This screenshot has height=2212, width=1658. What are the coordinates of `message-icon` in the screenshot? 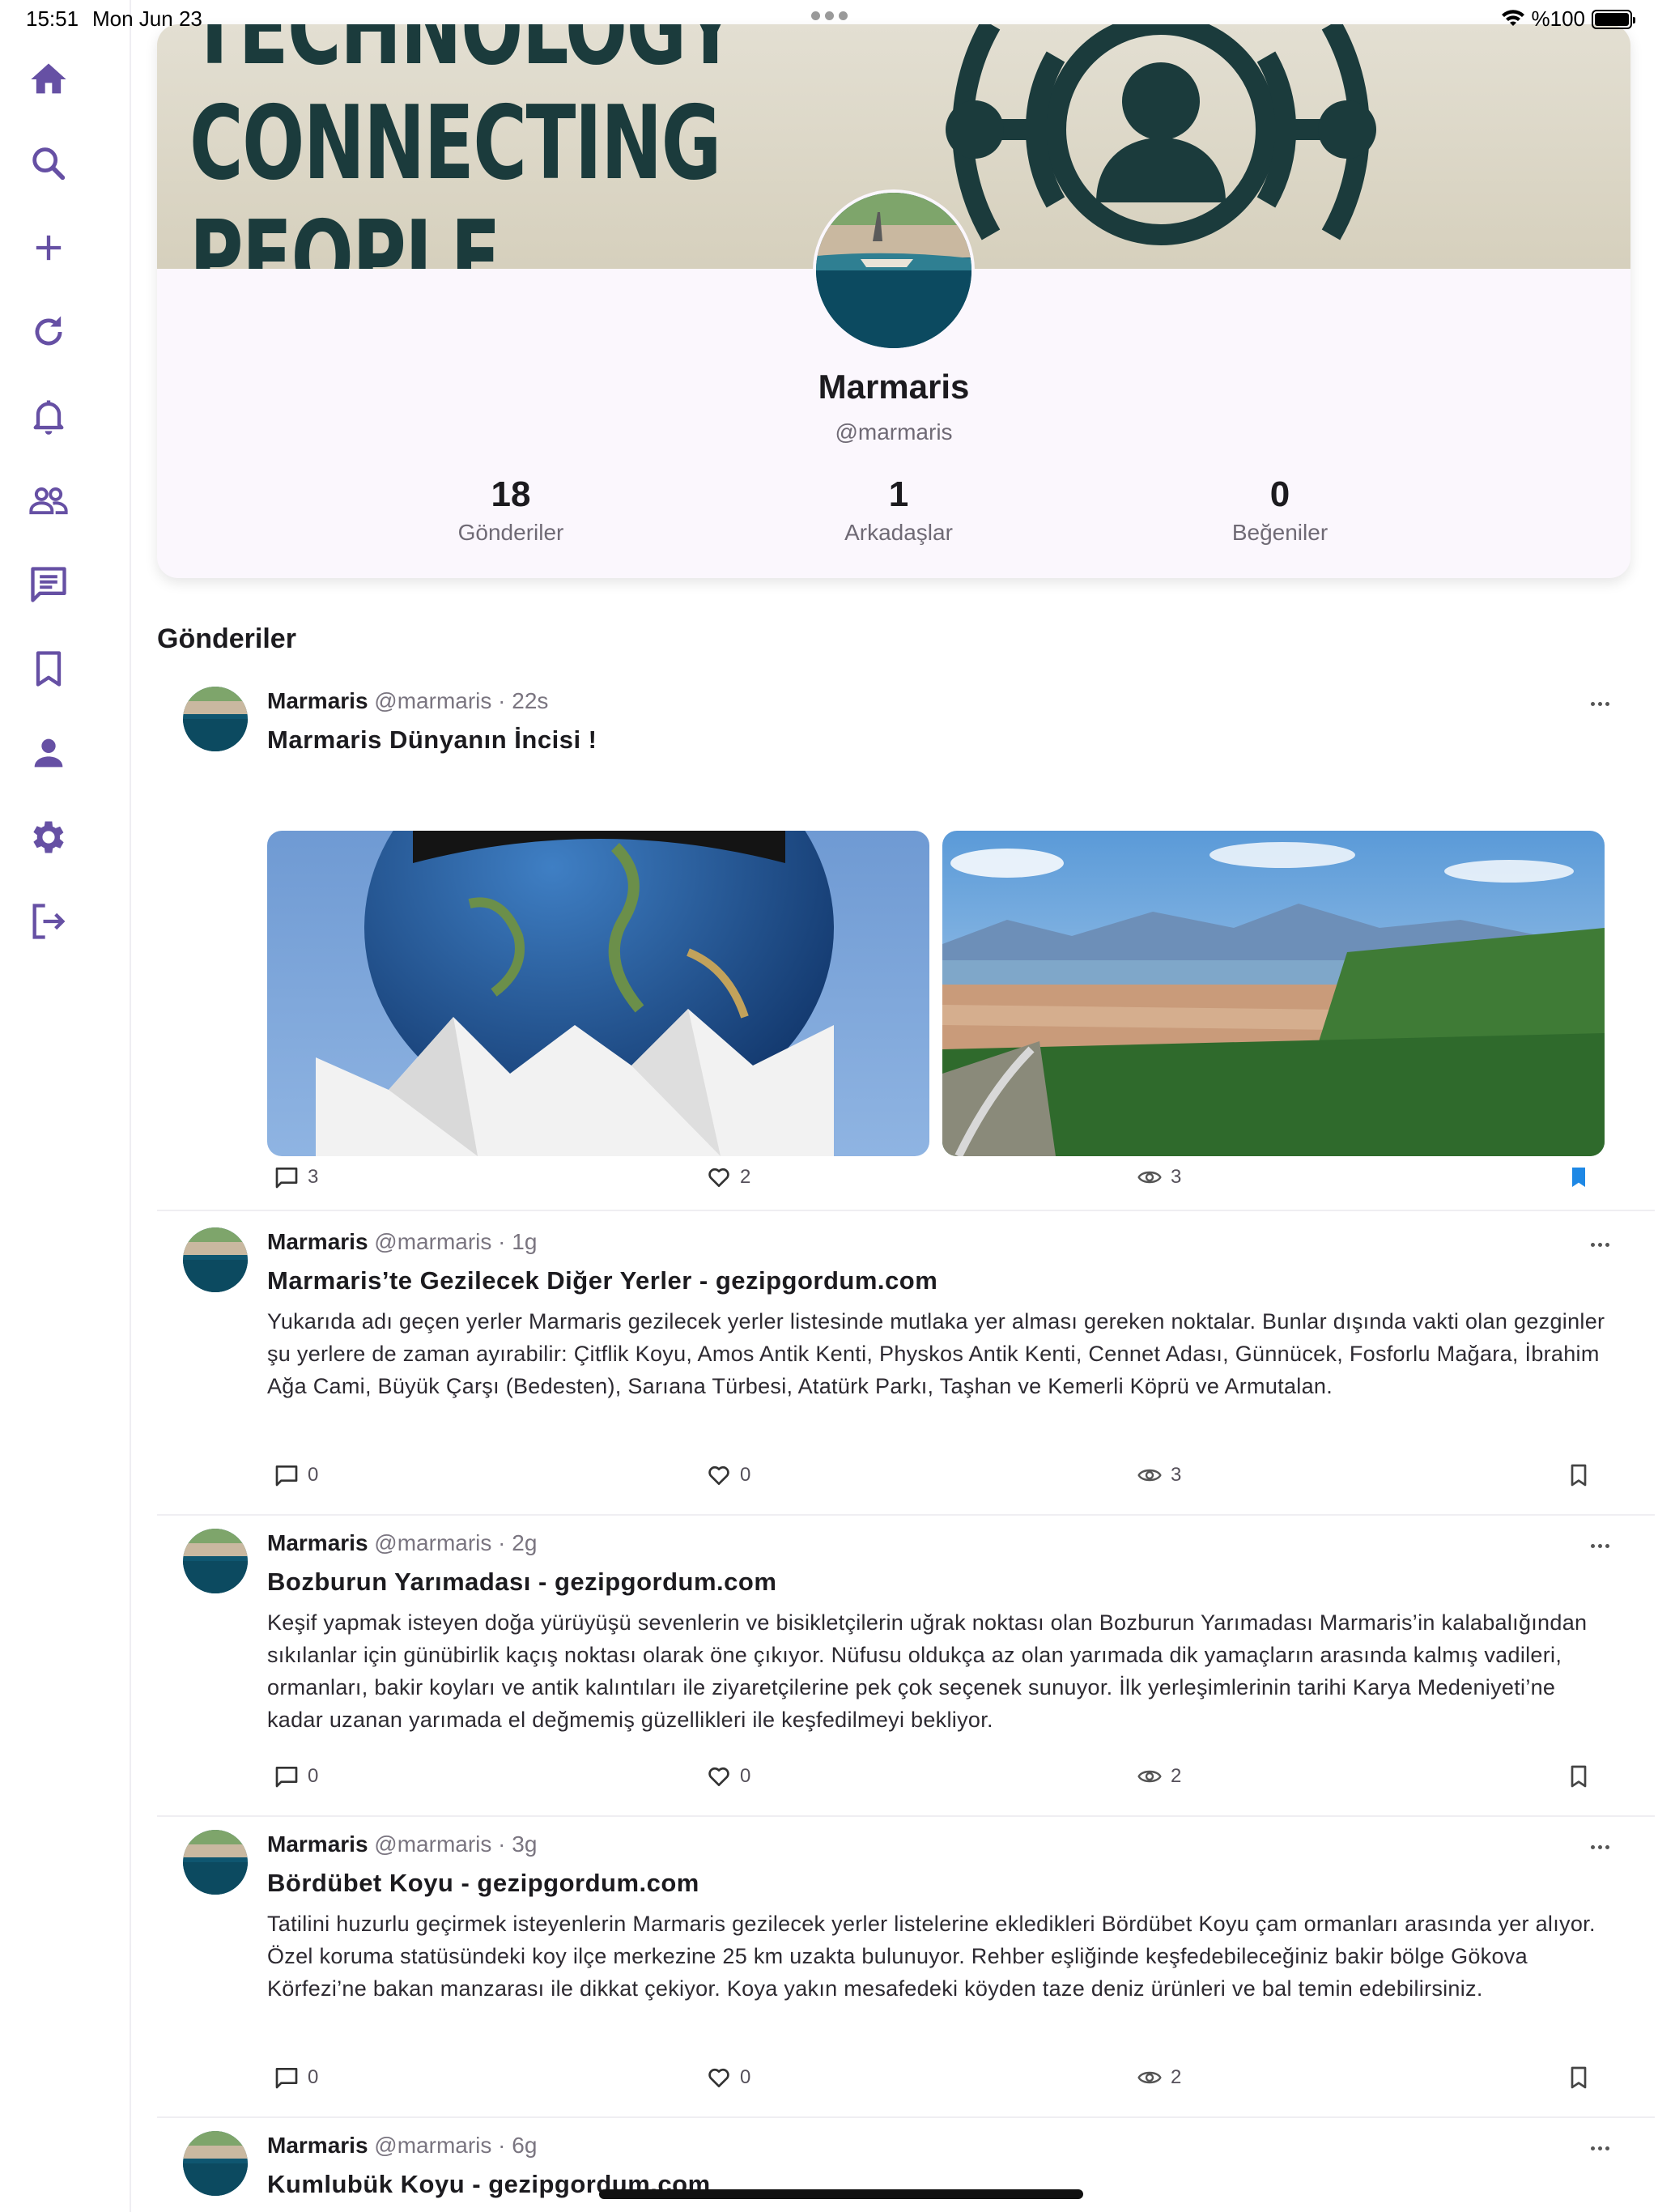 It's located at (48, 585).